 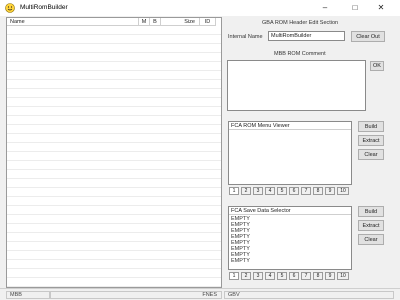 I want to click on save-tab-7: 7, so click(x=306, y=276).